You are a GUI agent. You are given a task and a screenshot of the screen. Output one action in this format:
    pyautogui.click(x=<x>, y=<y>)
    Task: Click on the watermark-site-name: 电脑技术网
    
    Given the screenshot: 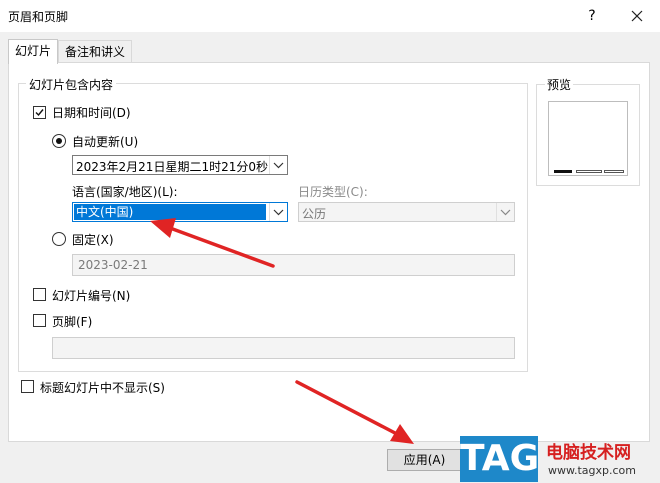 What is the action you would take?
    pyautogui.click(x=588, y=453)
    